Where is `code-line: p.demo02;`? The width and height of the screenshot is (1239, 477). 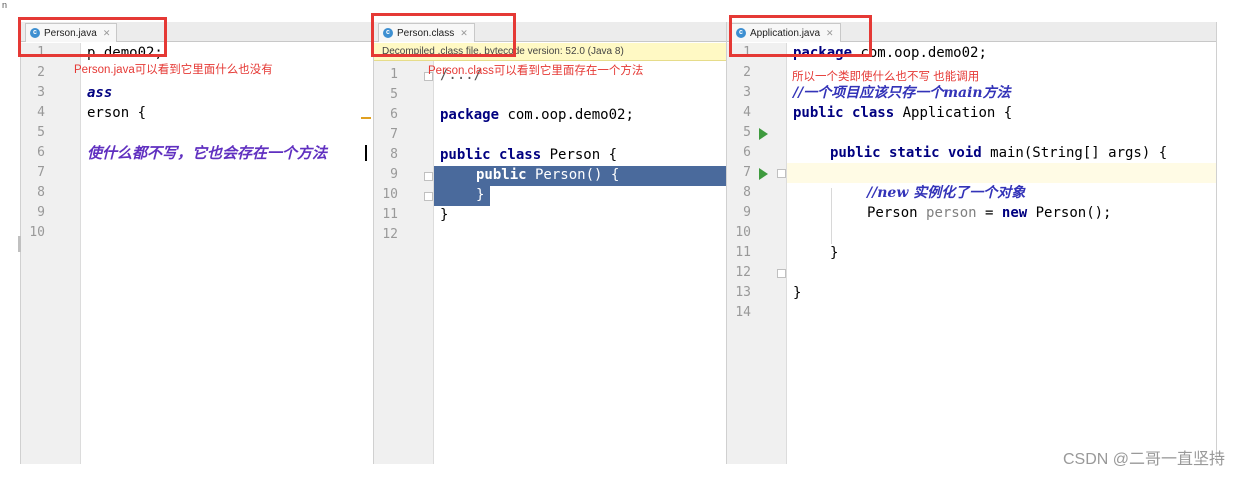 code-line: p.demo02; is located at coordinates (125, 53).